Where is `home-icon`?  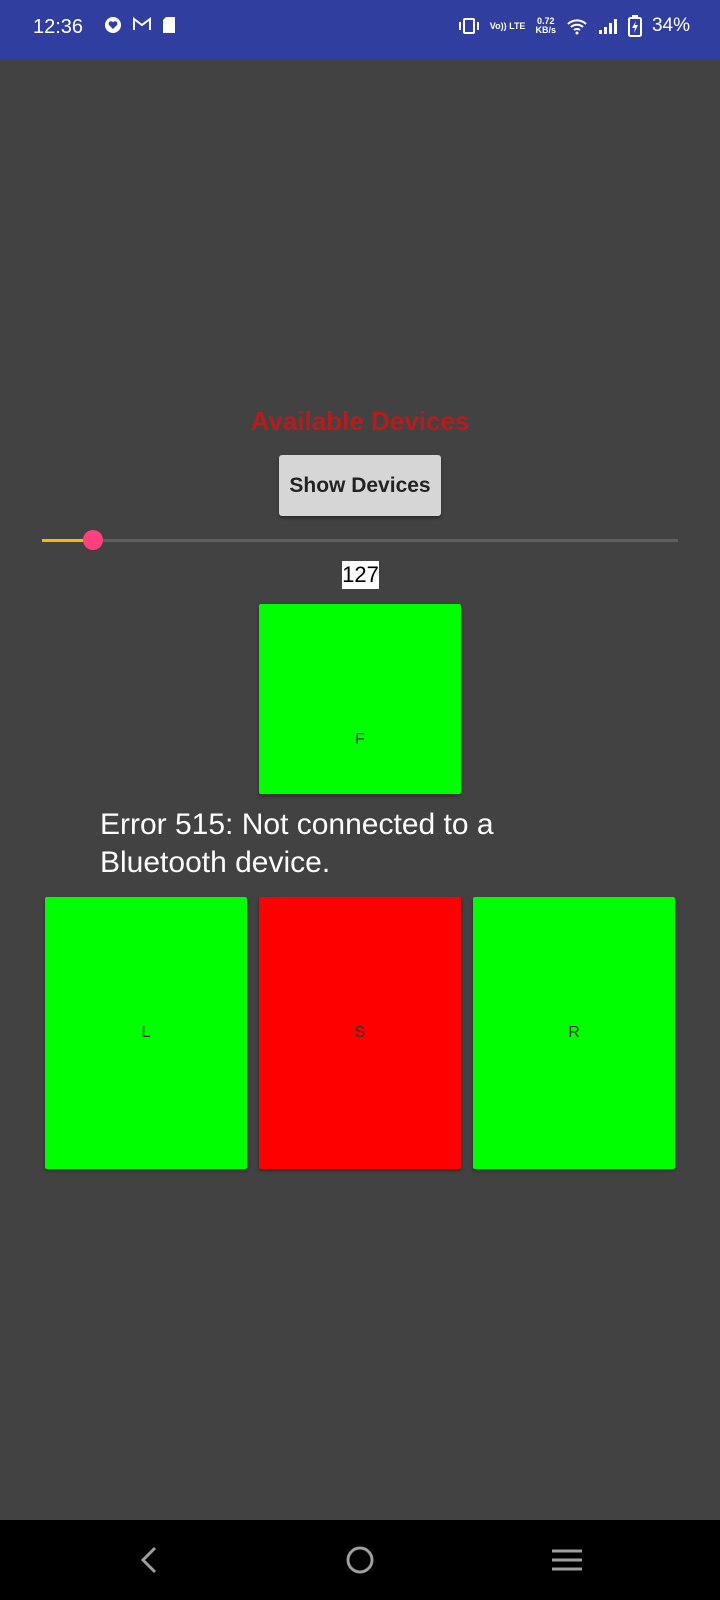
home-icon is located at coordinates (360, 1560).